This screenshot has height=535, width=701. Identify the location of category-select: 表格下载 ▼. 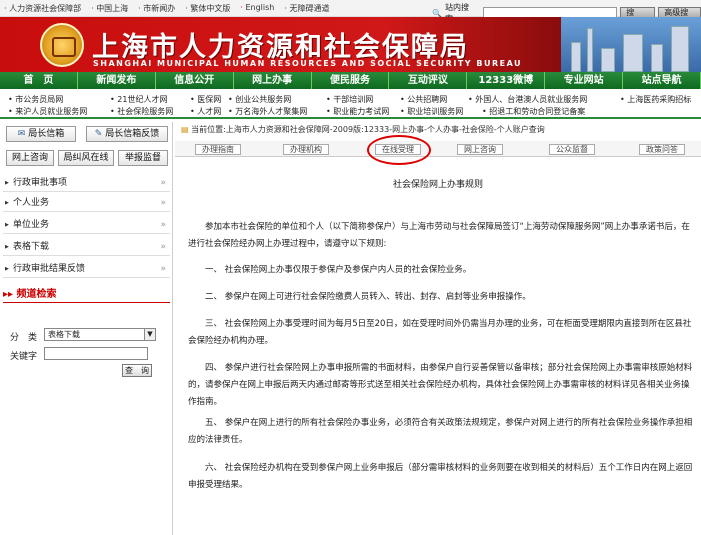
(100, 334).